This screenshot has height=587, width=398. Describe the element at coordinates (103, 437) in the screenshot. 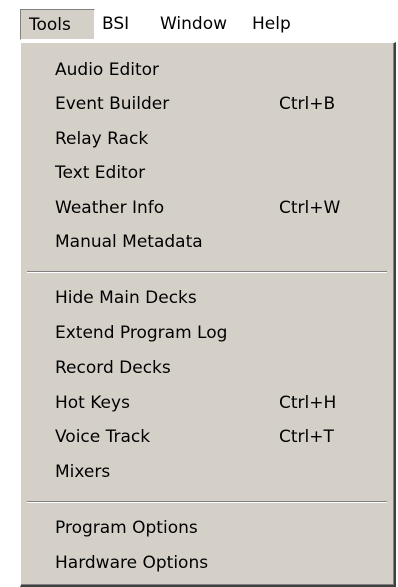

I see `menu-item-label: Voice Track` at that location.